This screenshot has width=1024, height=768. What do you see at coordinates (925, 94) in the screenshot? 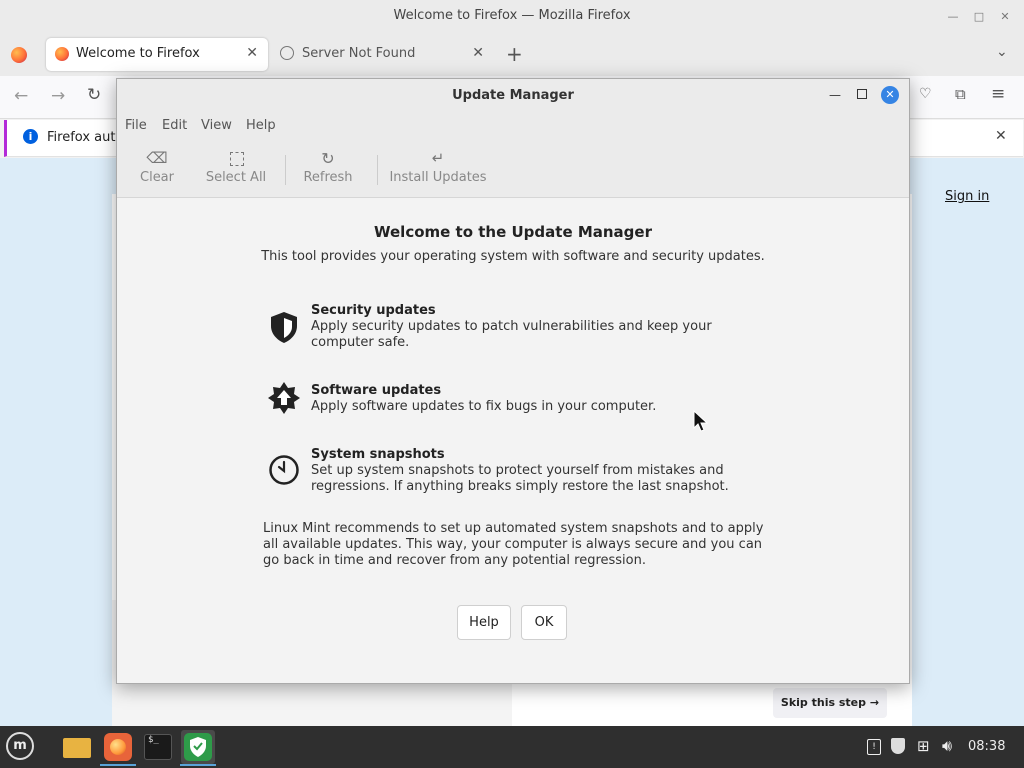
I see `pocket-icon: ♡` at bounding box center [925, 94].